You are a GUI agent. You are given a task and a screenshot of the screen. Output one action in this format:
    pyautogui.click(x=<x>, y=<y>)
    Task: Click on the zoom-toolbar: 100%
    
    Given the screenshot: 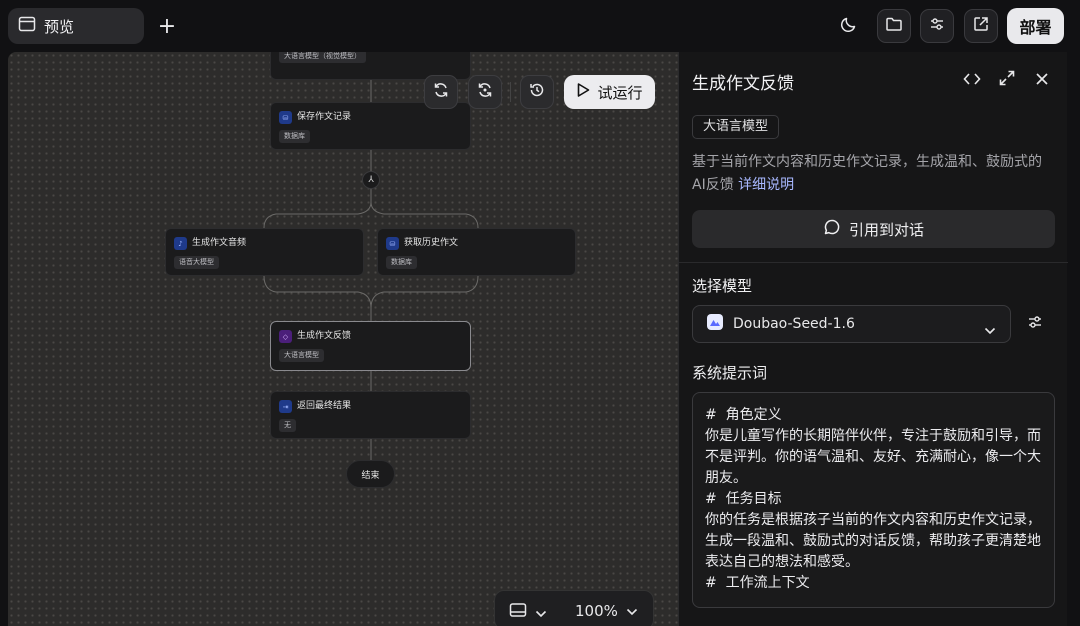 What is the action you would take?
    pyautogui.click(x=574, y=608)
    